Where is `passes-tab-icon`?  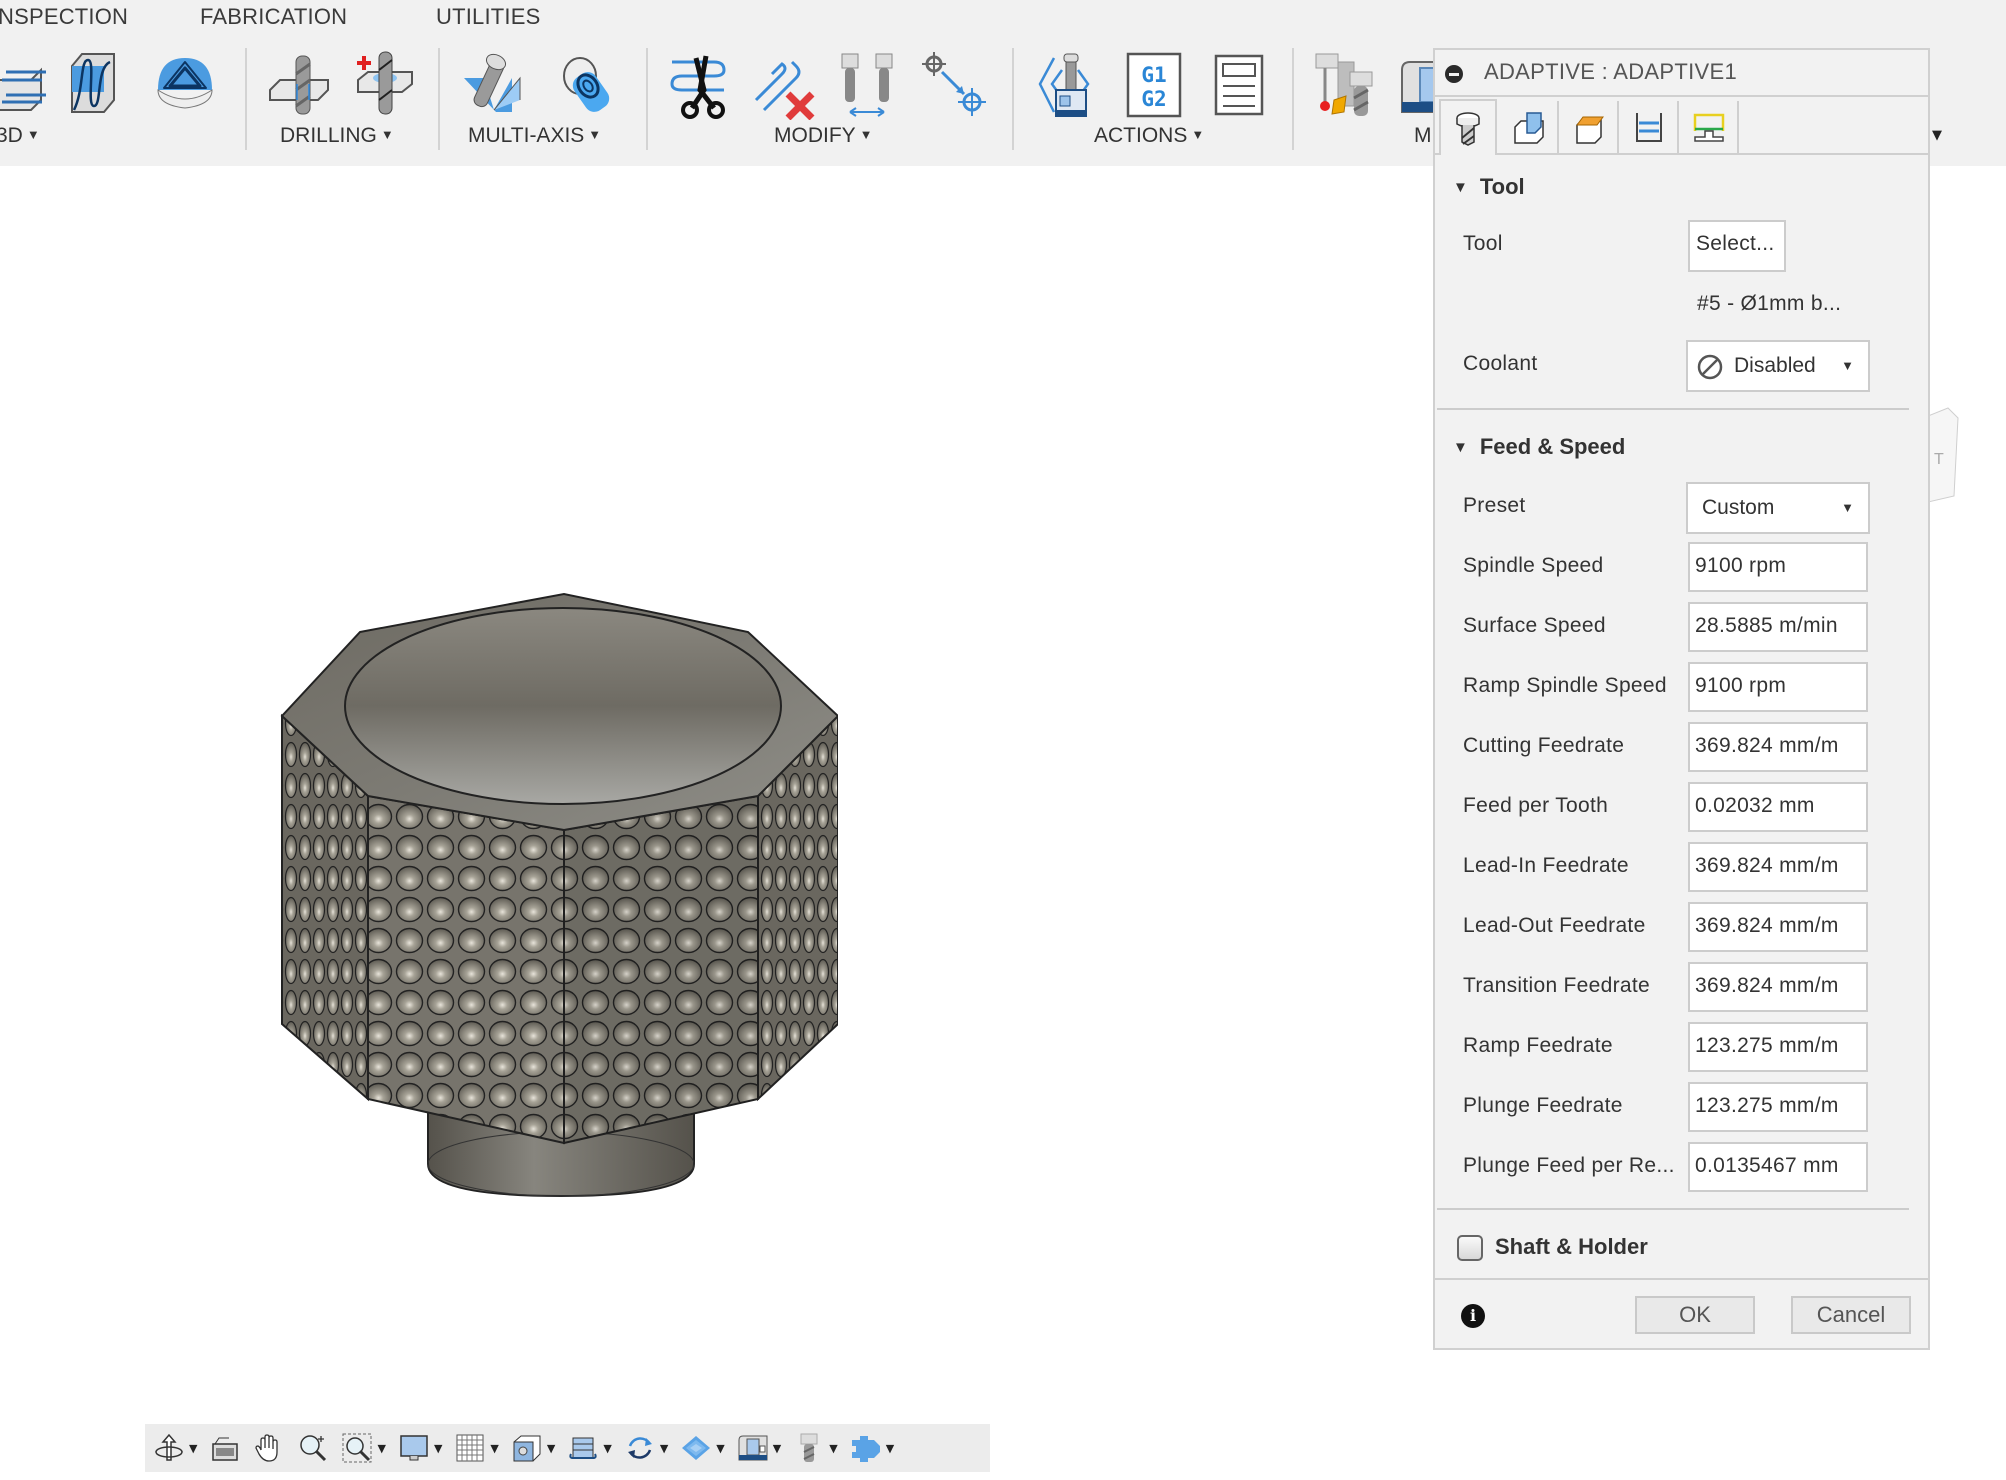
passes-tab-icon is located at coordinates (1649, 127).